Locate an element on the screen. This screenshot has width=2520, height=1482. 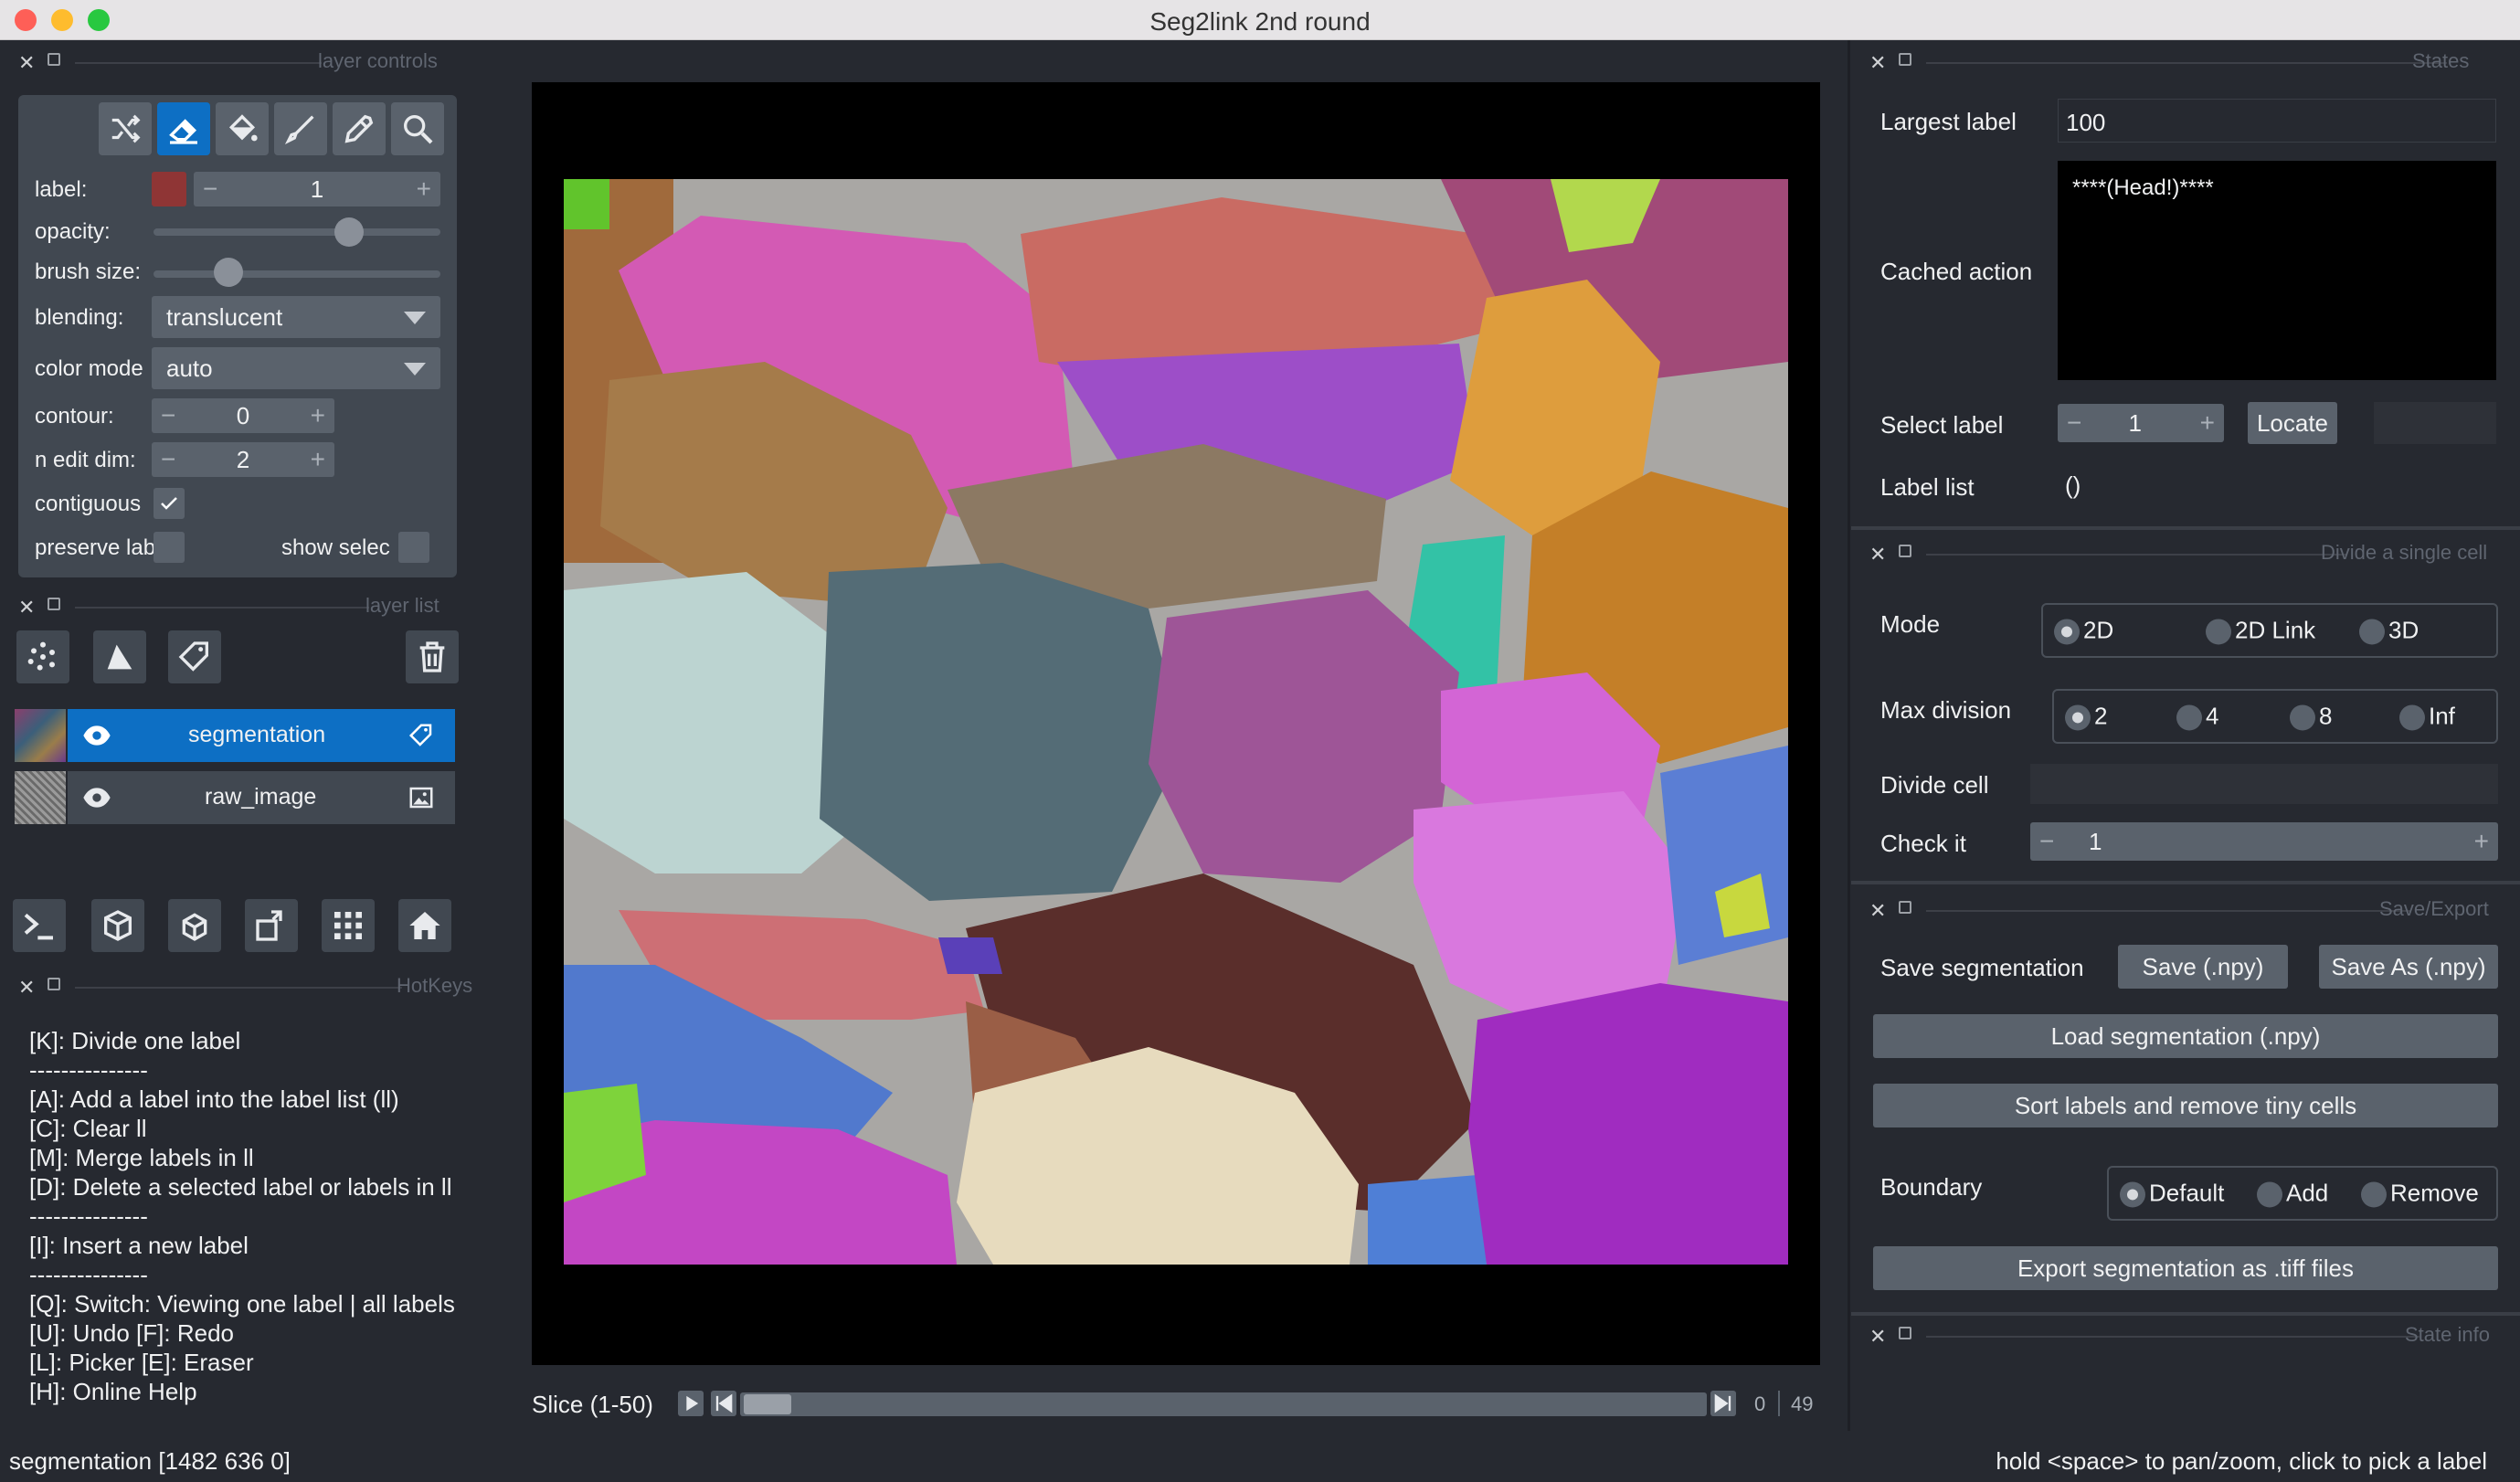
contour-spinbox: − 0 + is located at coordinates (243, 415).